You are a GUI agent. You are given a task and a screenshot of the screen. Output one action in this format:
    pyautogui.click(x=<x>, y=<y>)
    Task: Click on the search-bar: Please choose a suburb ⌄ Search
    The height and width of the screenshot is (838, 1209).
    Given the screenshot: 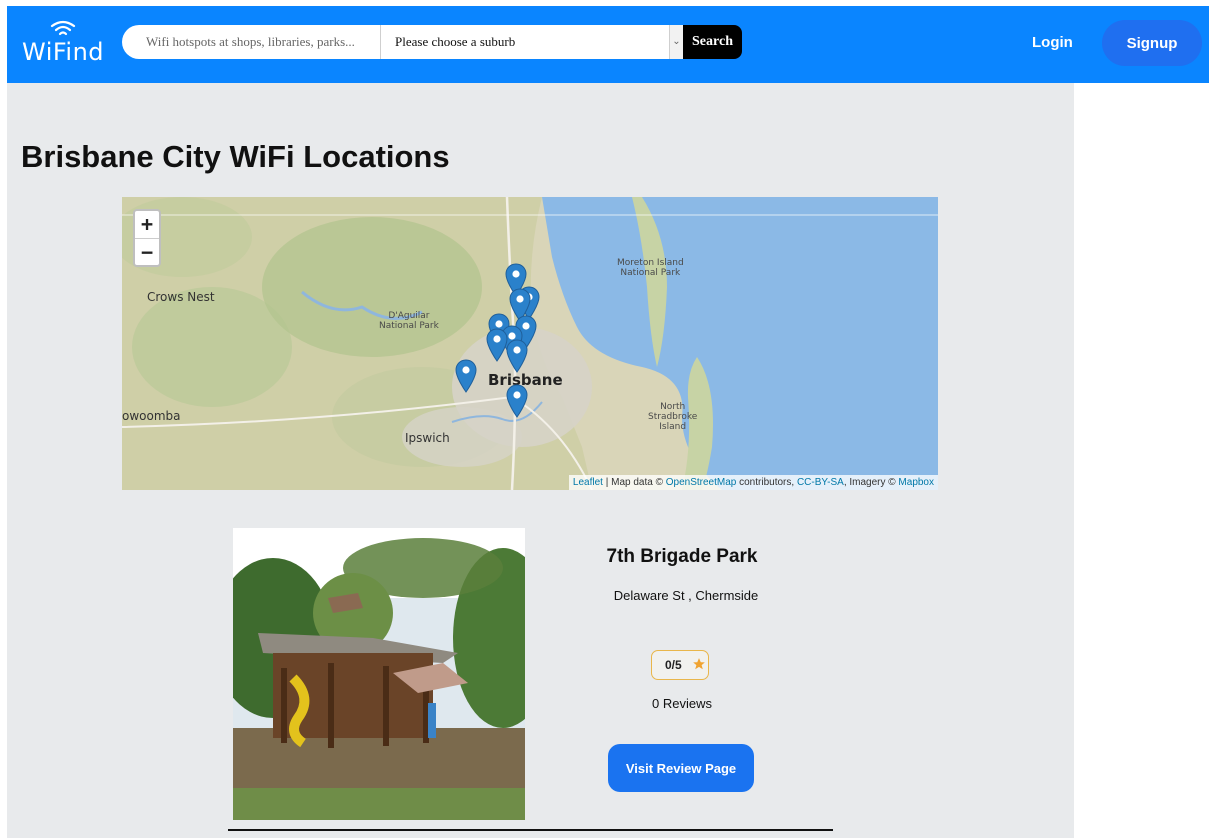 What is the action you would take?
    pyautogui.click(x=432, y=42)
    